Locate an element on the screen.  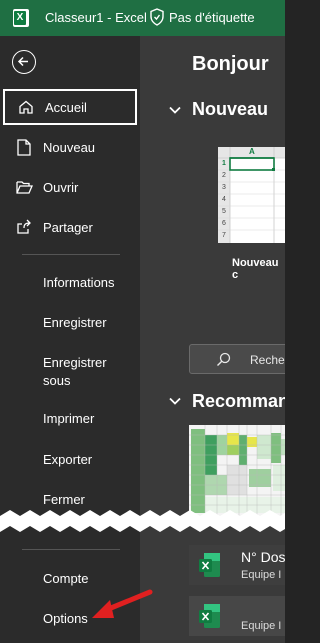
torn-edge-separator is located at coordinates (142, 521).